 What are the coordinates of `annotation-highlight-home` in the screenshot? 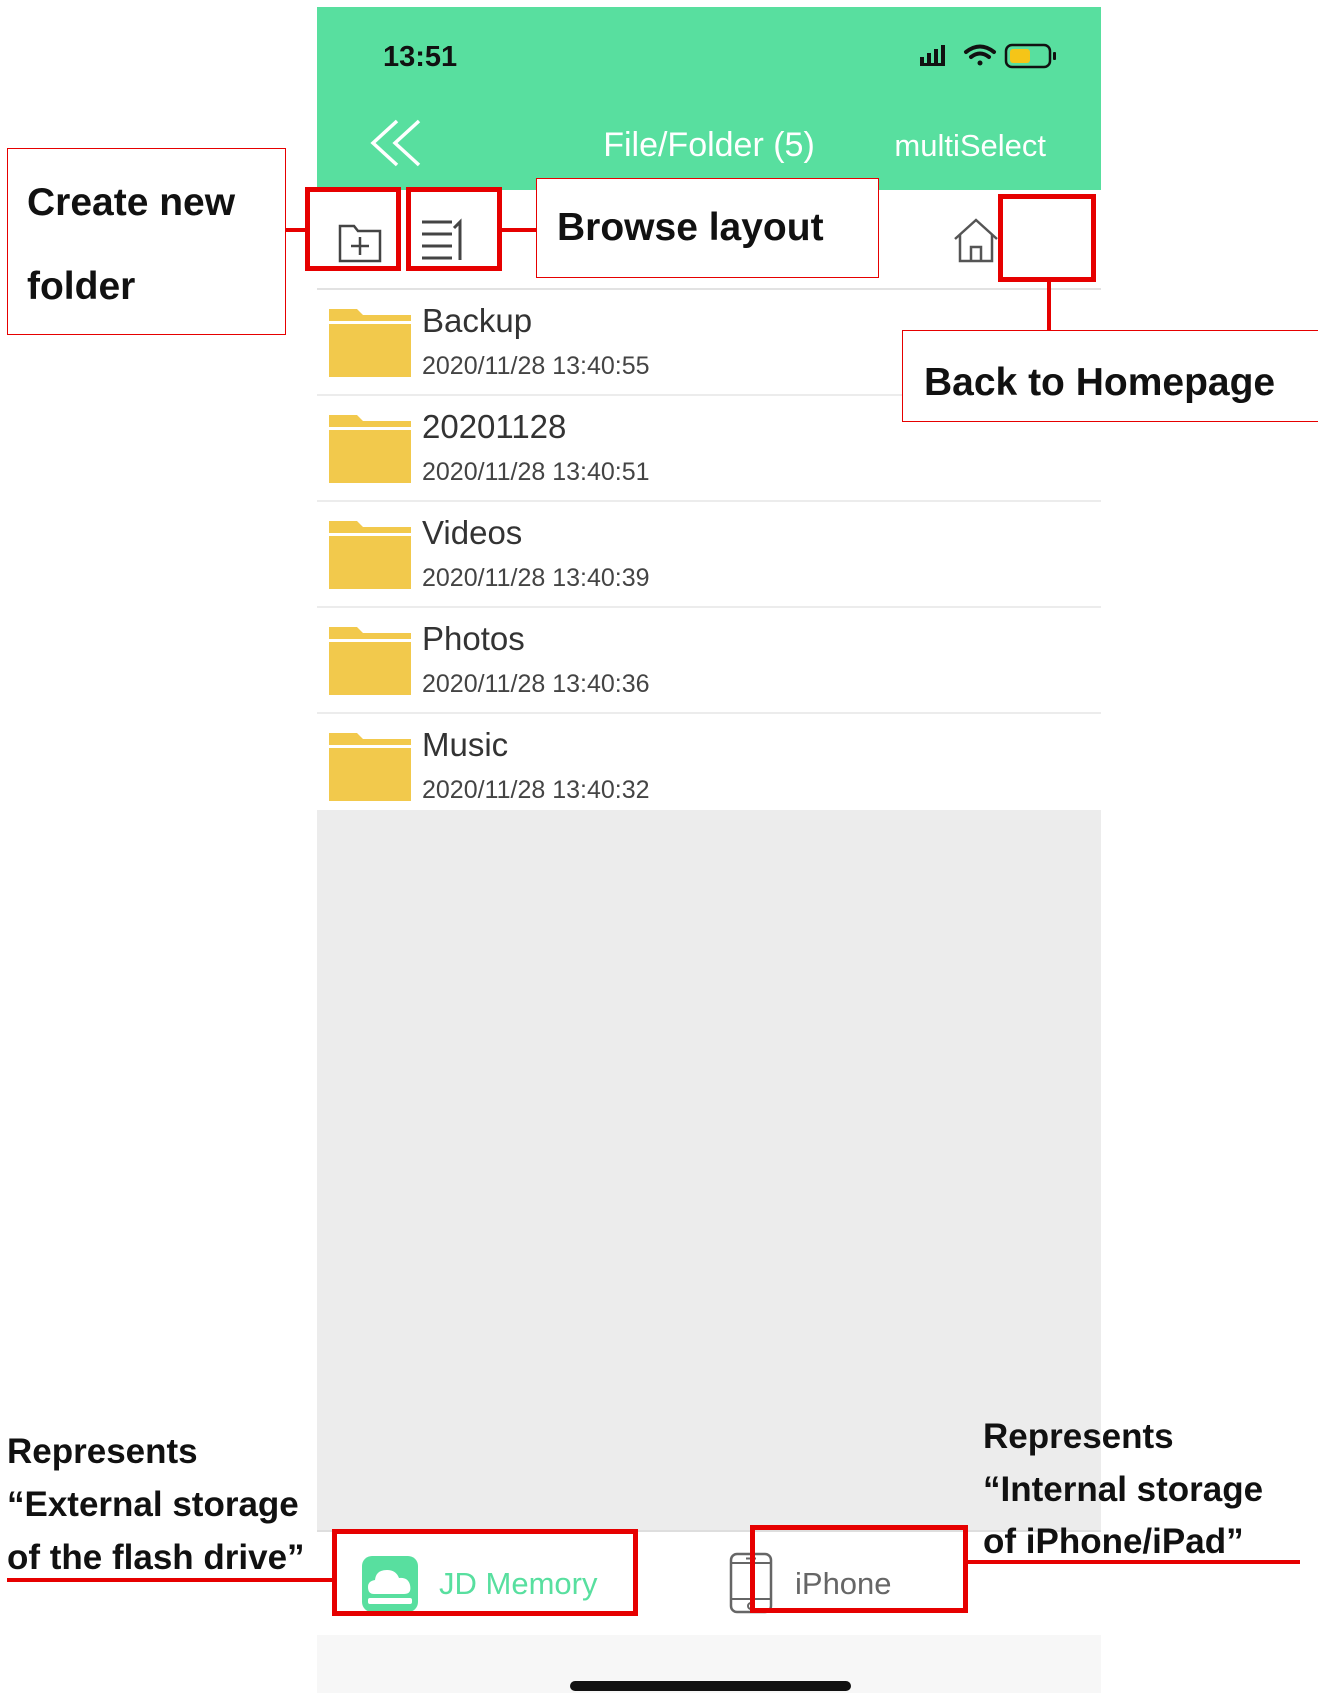 It's located at (1047, 238).